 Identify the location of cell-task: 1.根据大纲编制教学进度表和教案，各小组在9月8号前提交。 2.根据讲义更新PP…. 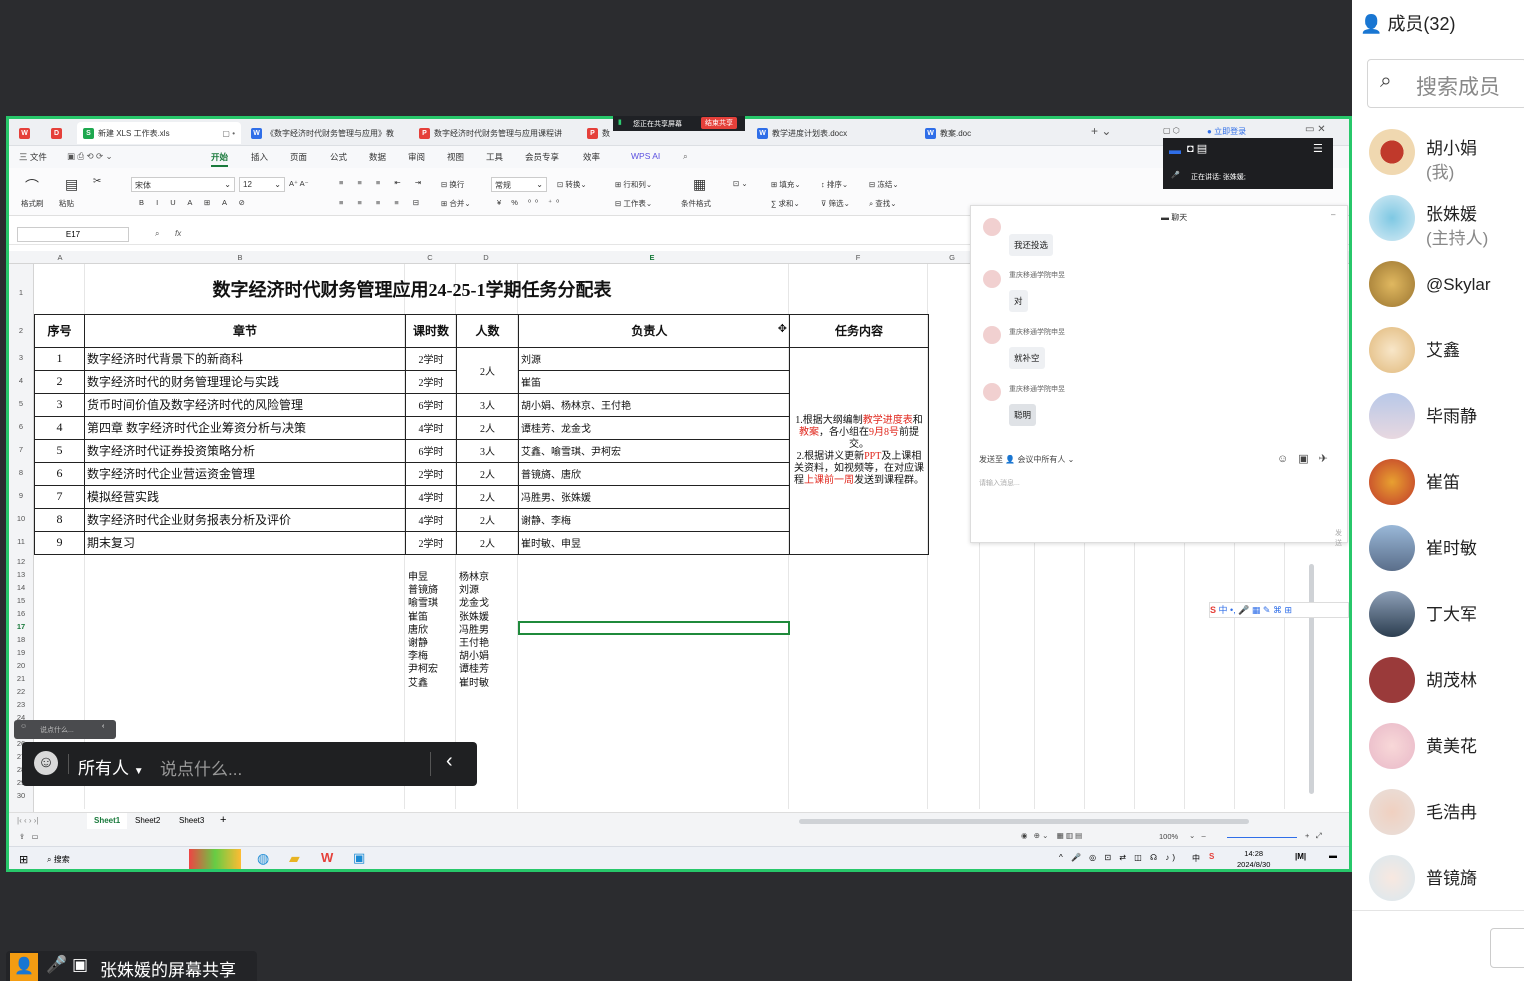
(859, 450).